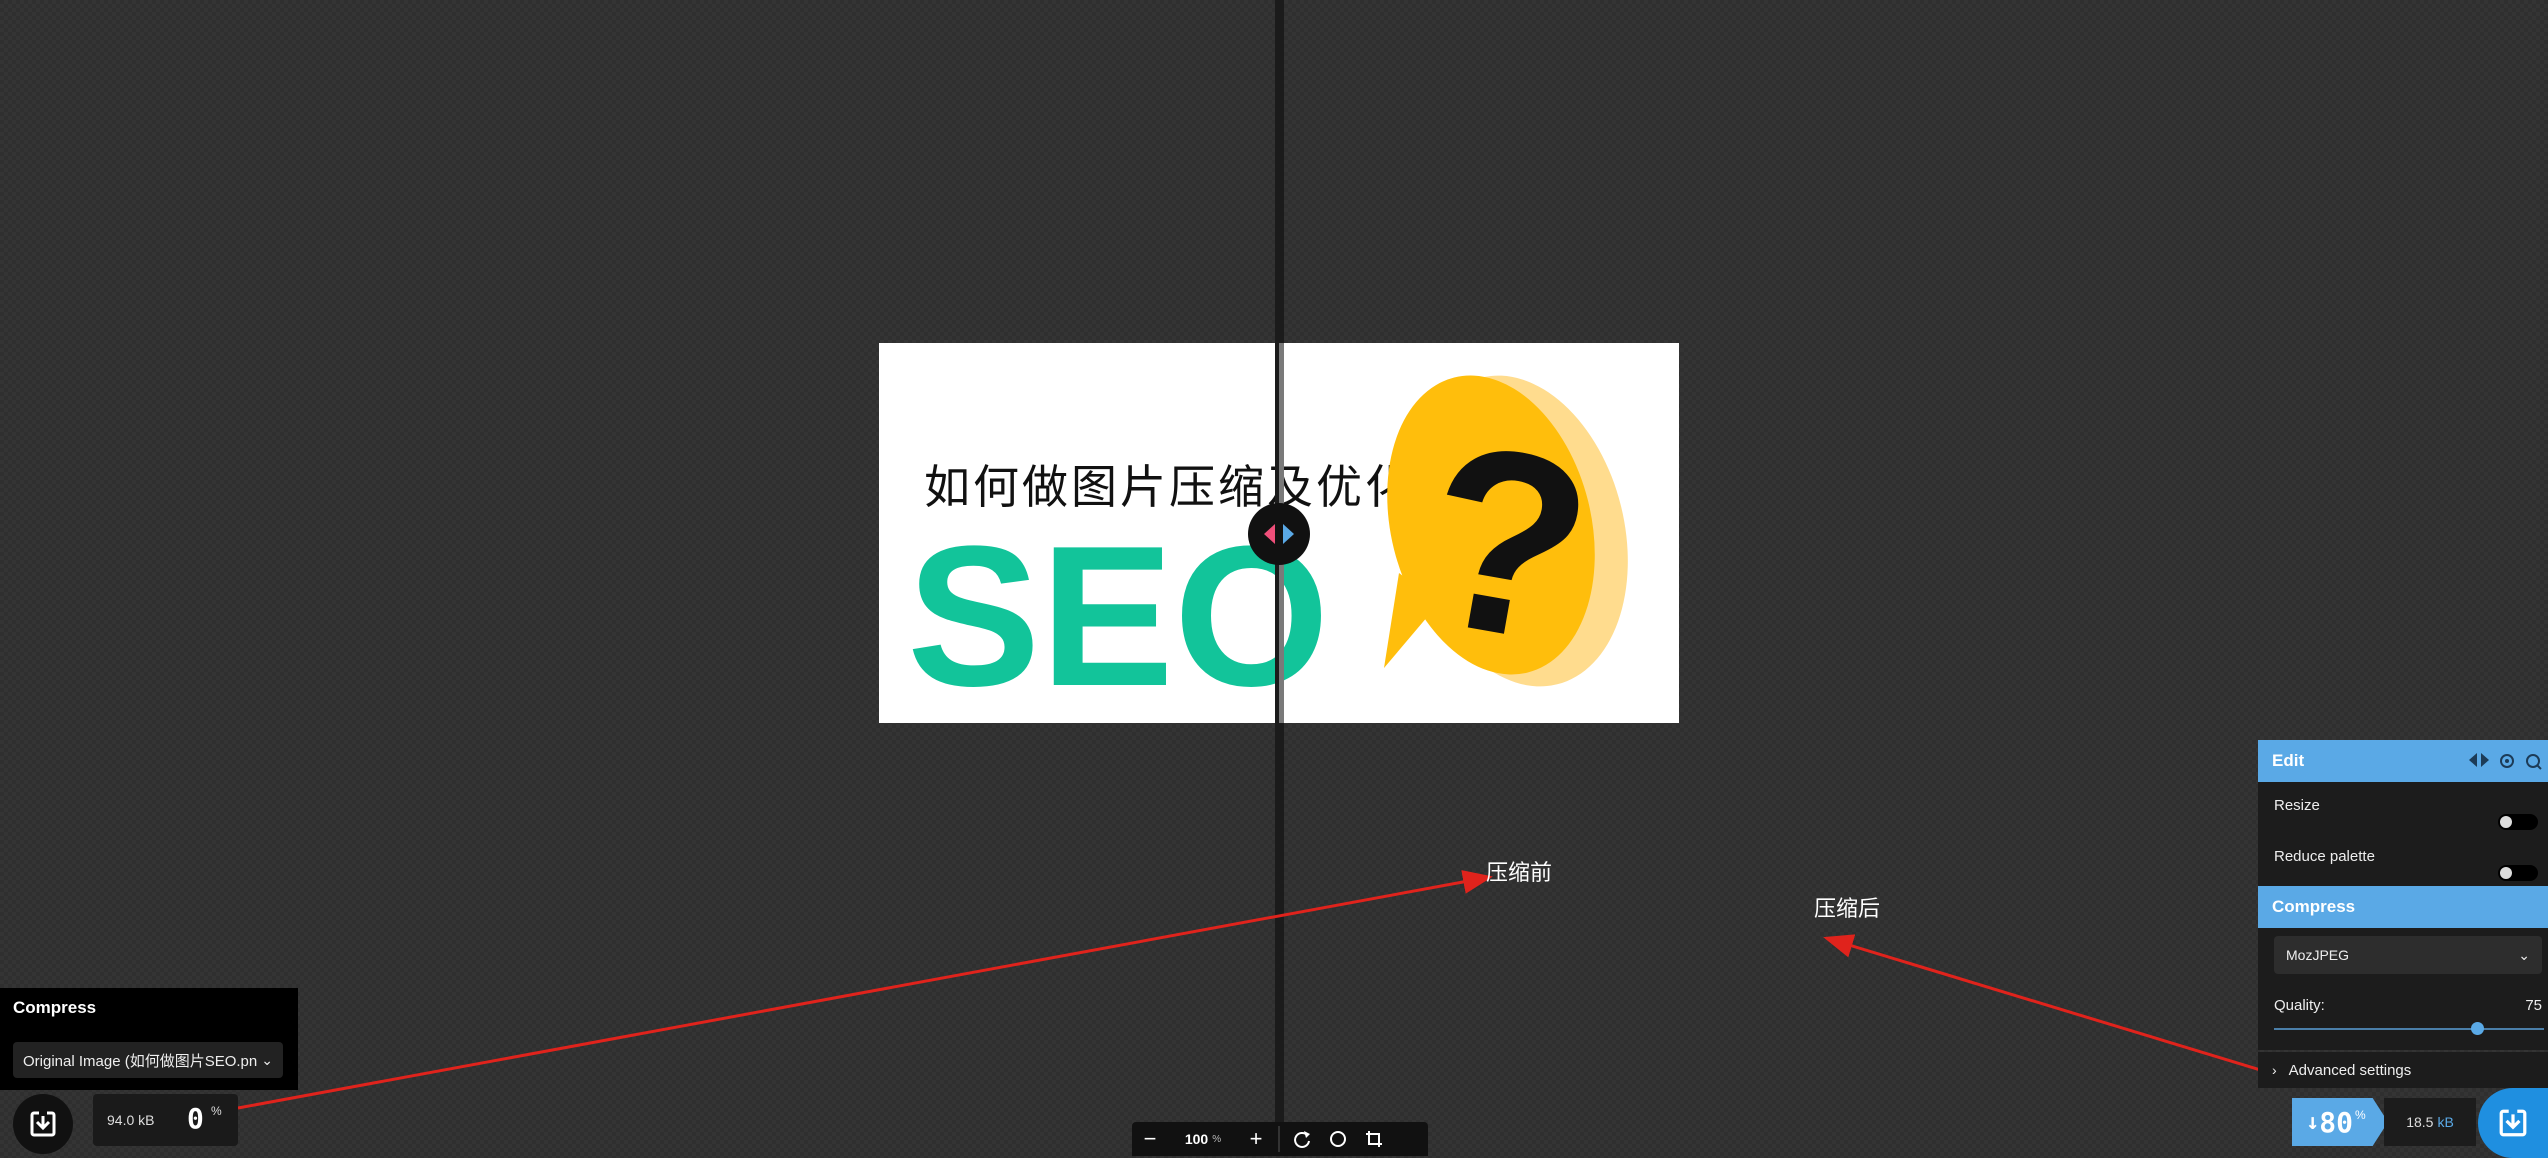  Describe the element at coordinates (140, 1061) in the screenshot. I see `left-codec-select-value: Original Image (如何做图片SEO.pn` at that location.